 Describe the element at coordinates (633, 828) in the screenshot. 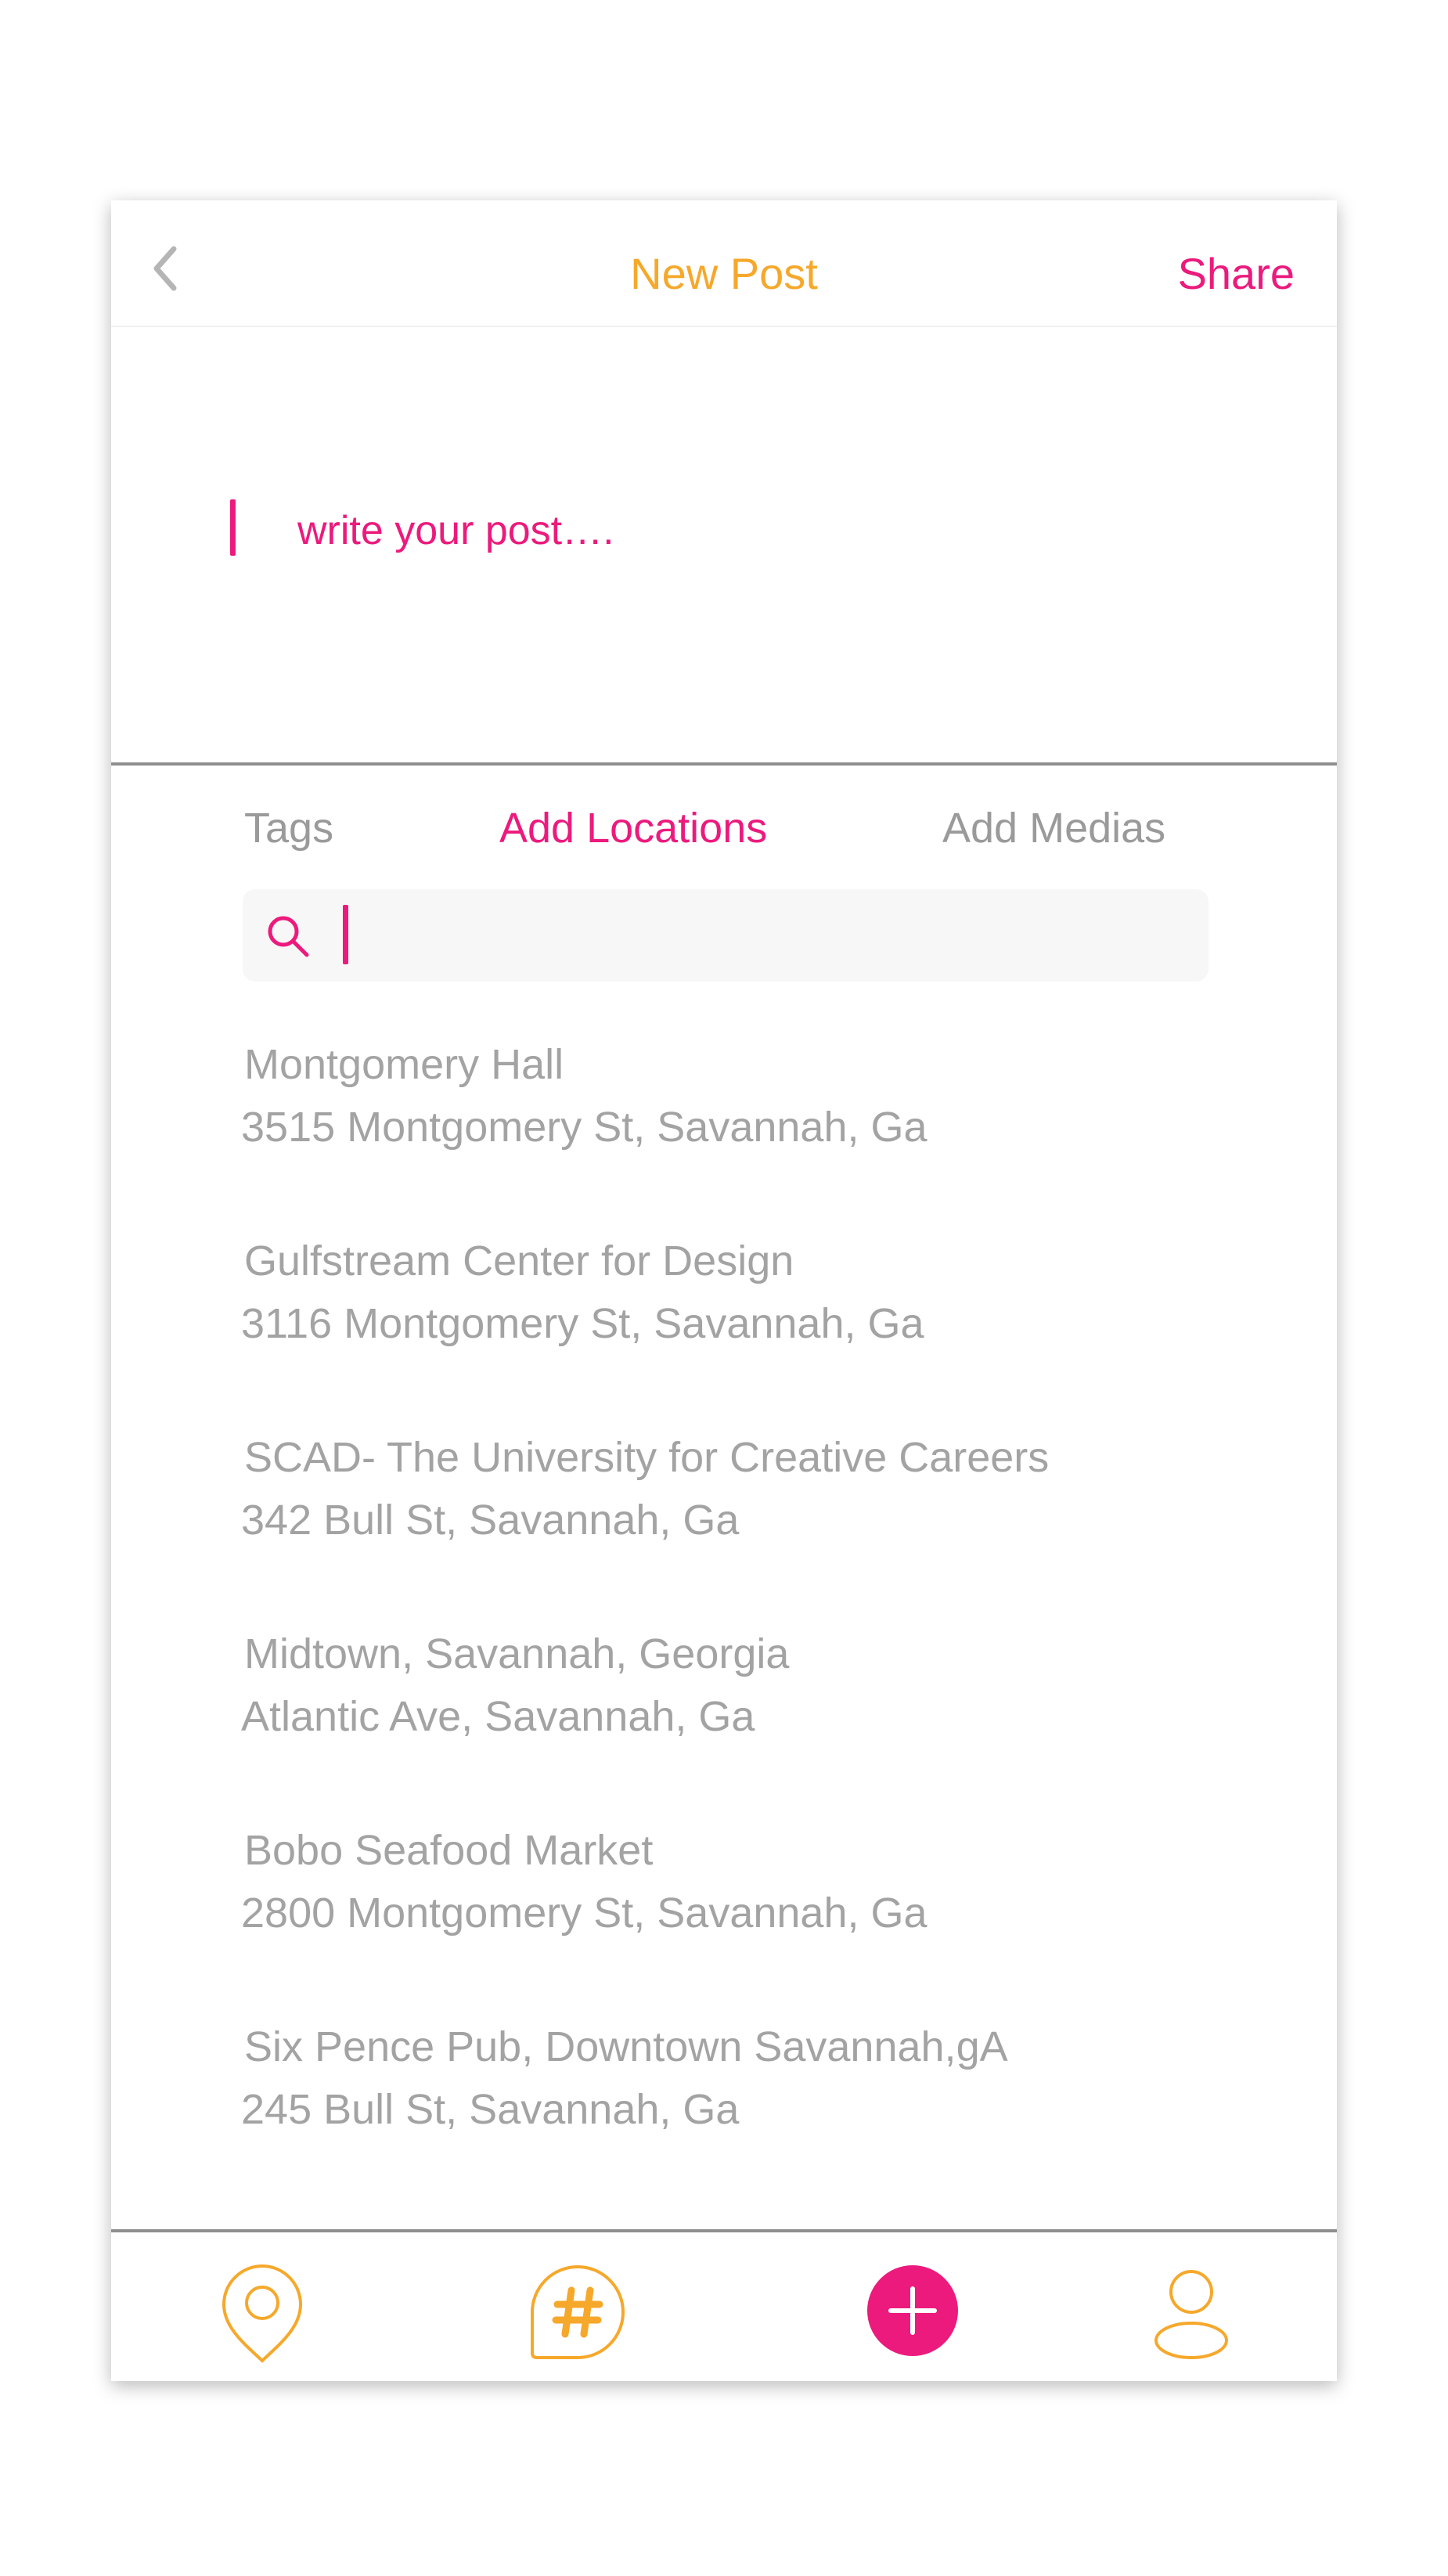

I see `tab-add-locations: Add Locations` at that location.